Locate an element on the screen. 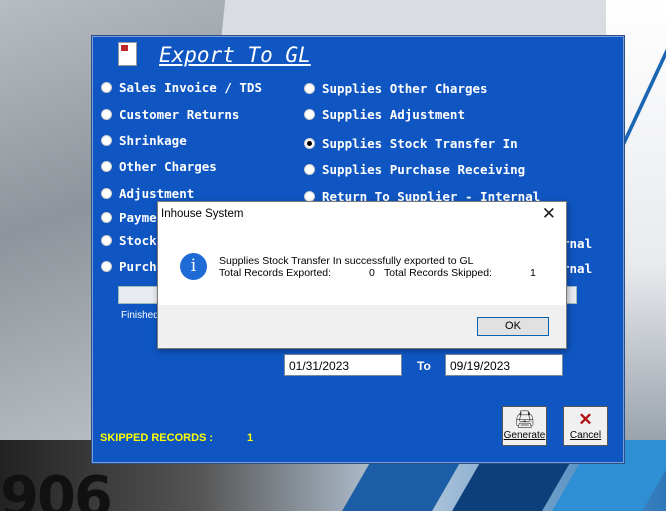 This screenshot has height=511, width=666. exported-label: Total Records Exported: is located at coordinates (275, 273).